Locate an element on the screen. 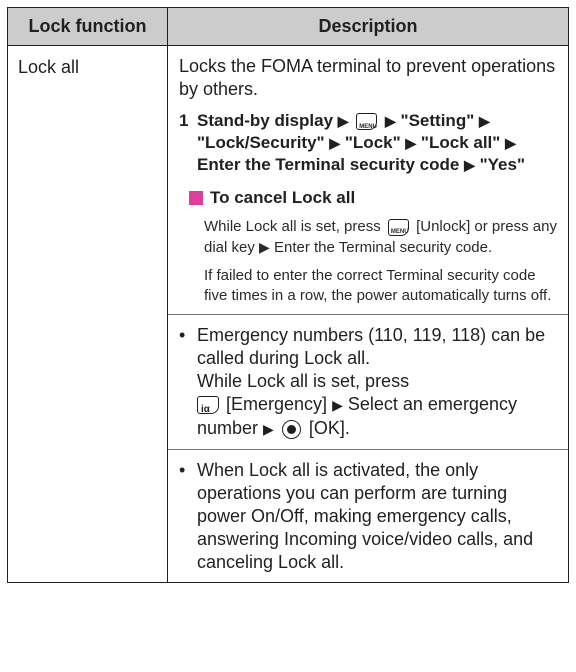 This screenshot has height=672, width=576. step-number: 1 is located at coordinates (184, 120).